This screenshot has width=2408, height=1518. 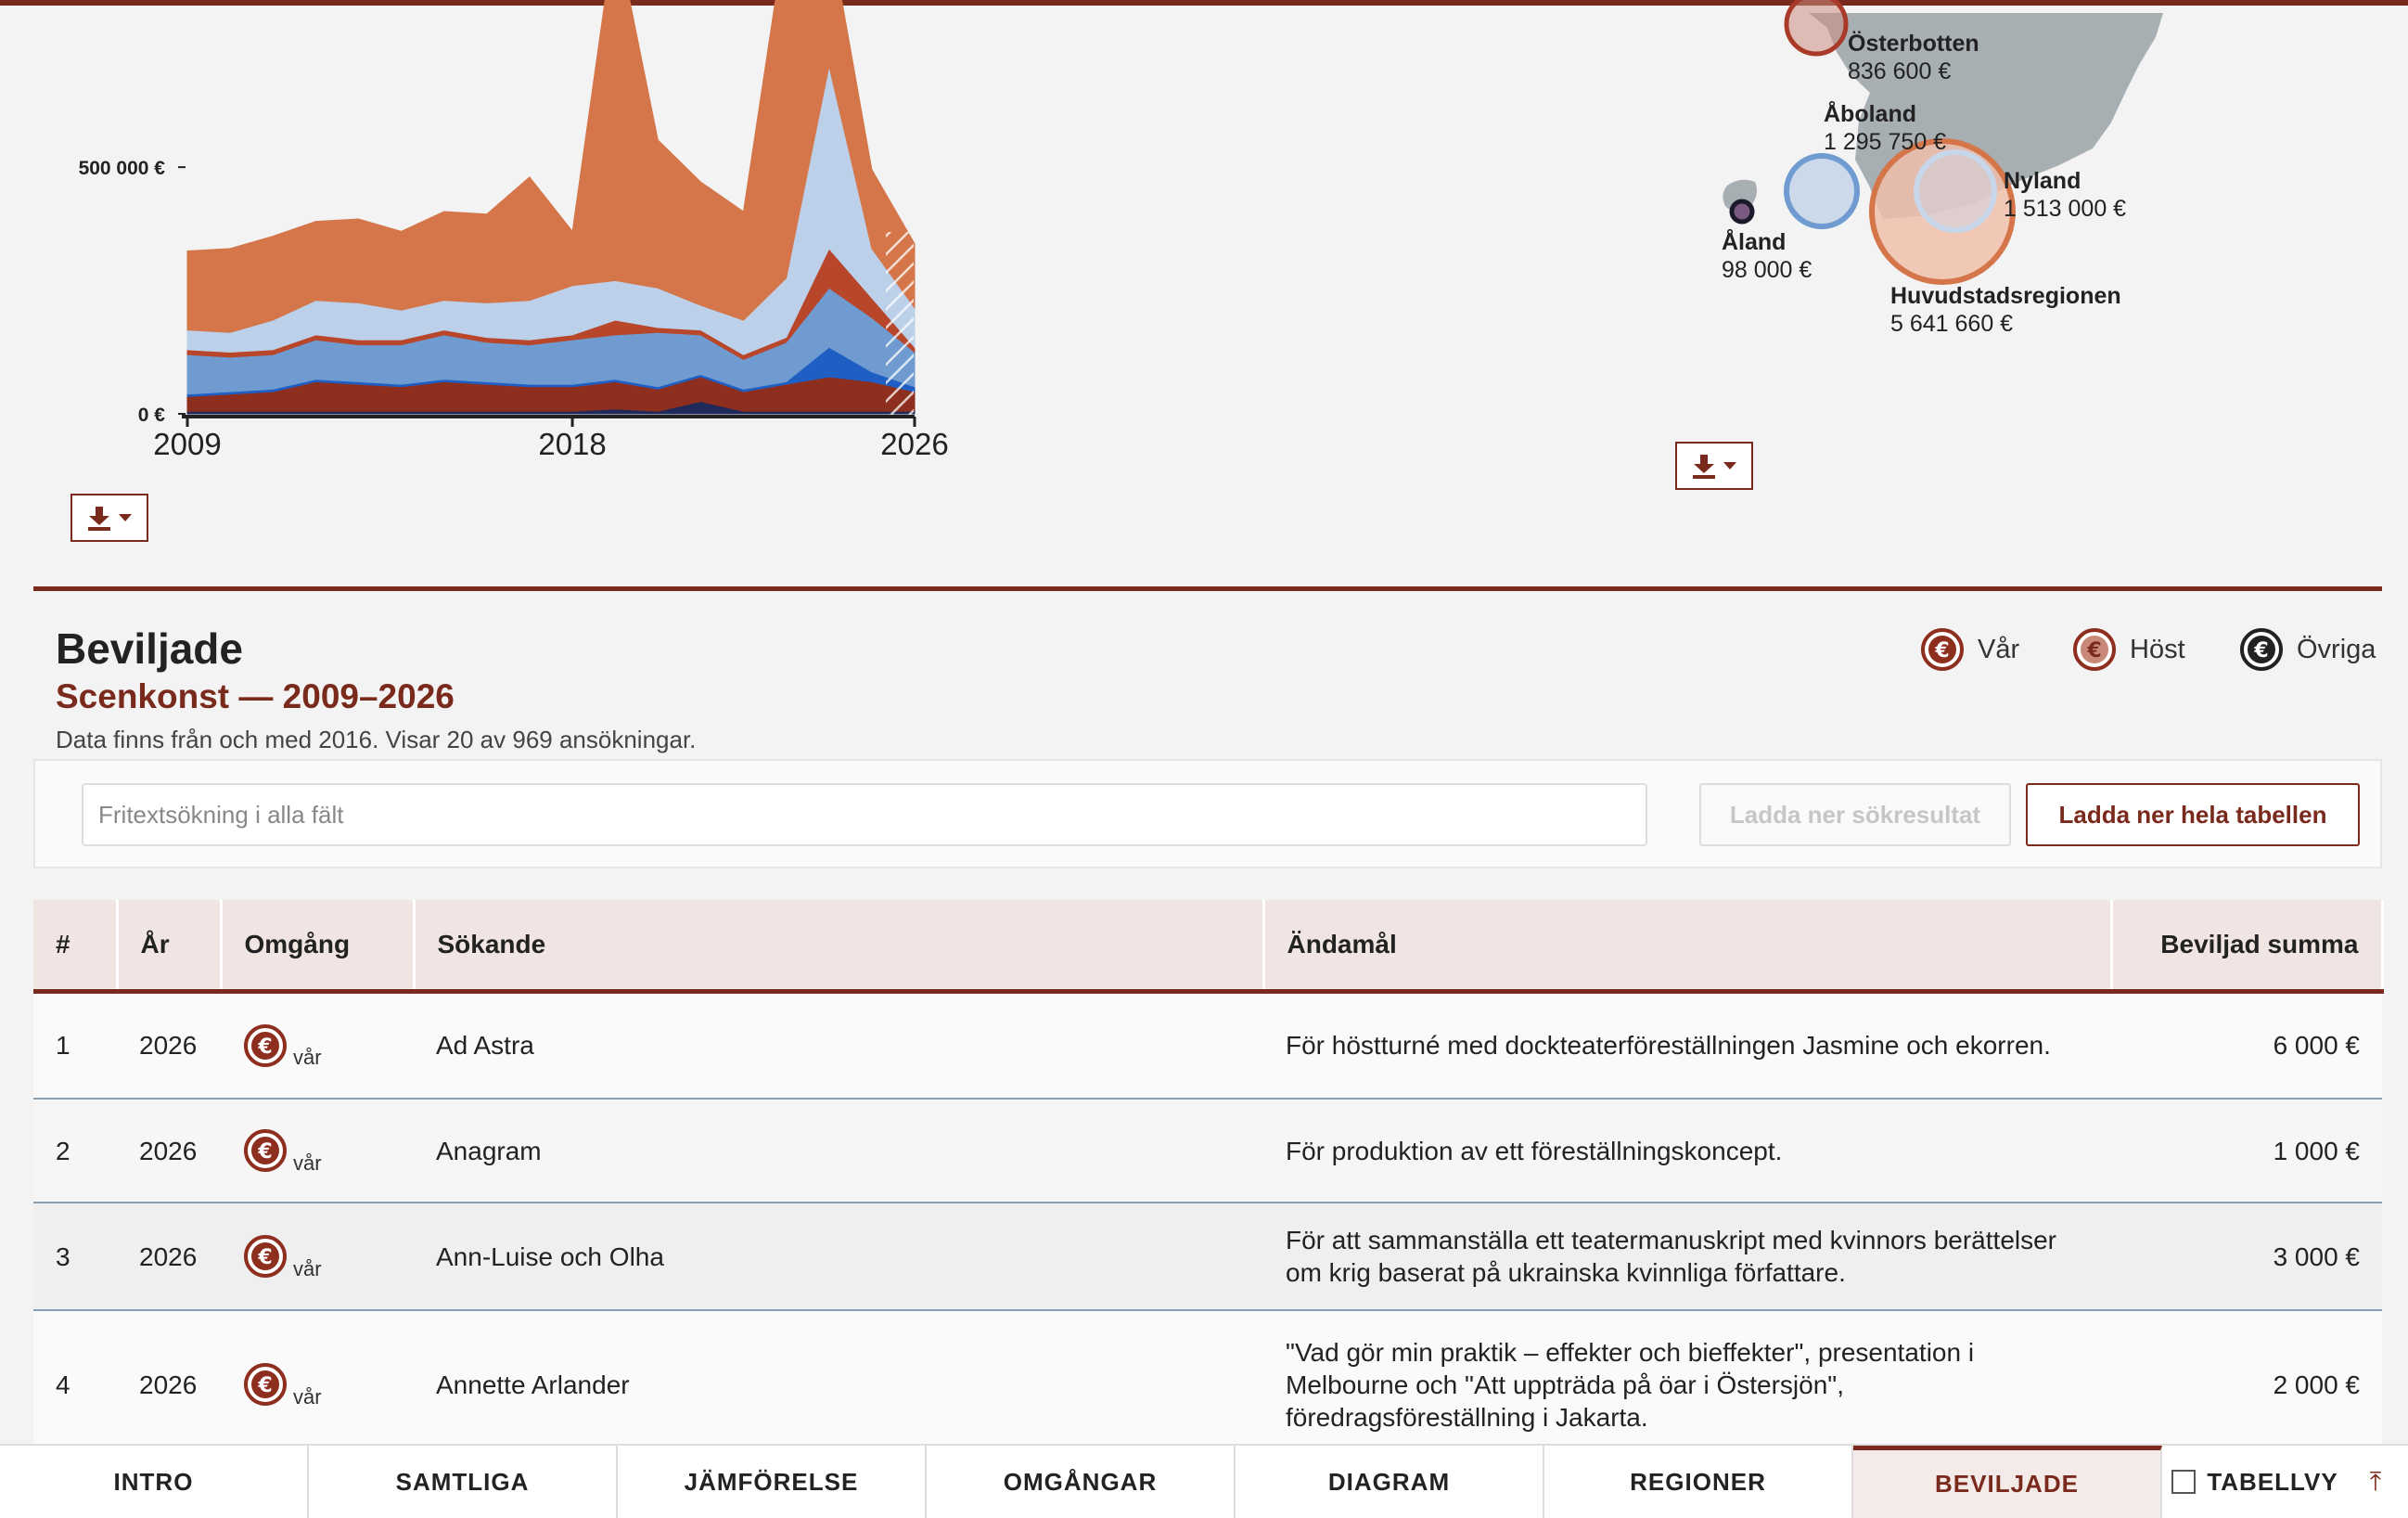 I want to click on col-header-year: År, so click(x=170, y=947).